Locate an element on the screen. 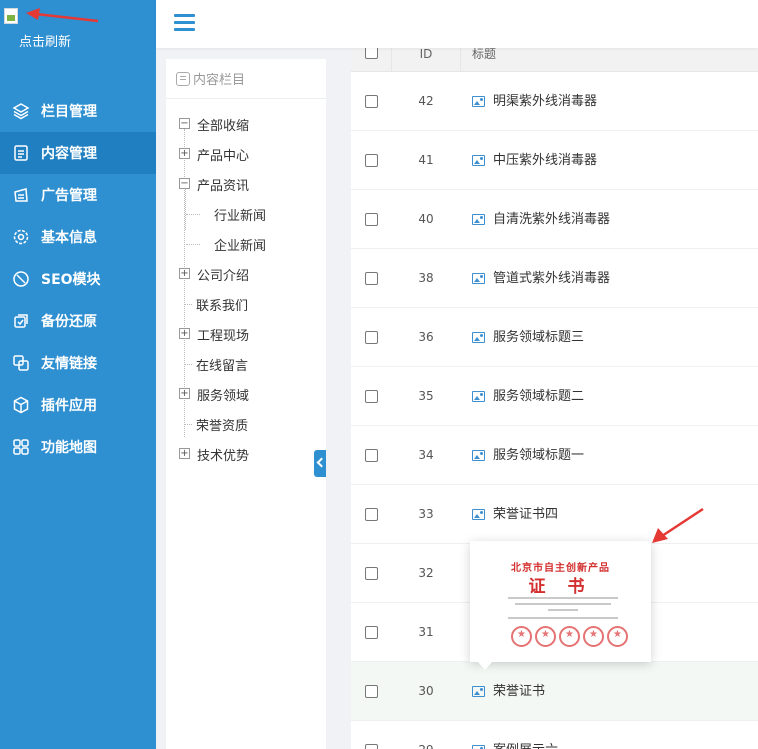 Image resolution: width=758 pixels, height=749 pixels. table-row: 36 服务领域标题三 is located at coordinates (554, 337).